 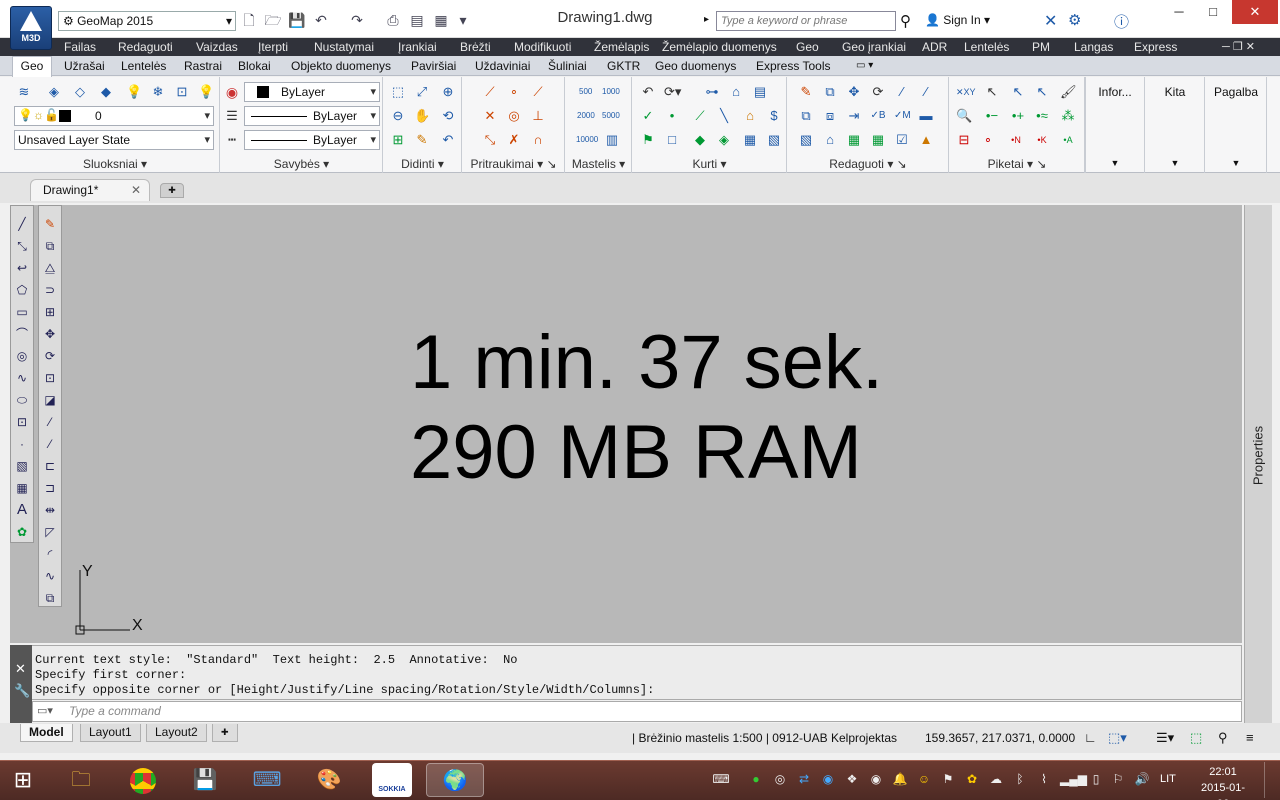 What do you see at coordinates (992, 92) in the screenshot?
I see `cursor-icon: ↖` at bounding box center [992, 92].